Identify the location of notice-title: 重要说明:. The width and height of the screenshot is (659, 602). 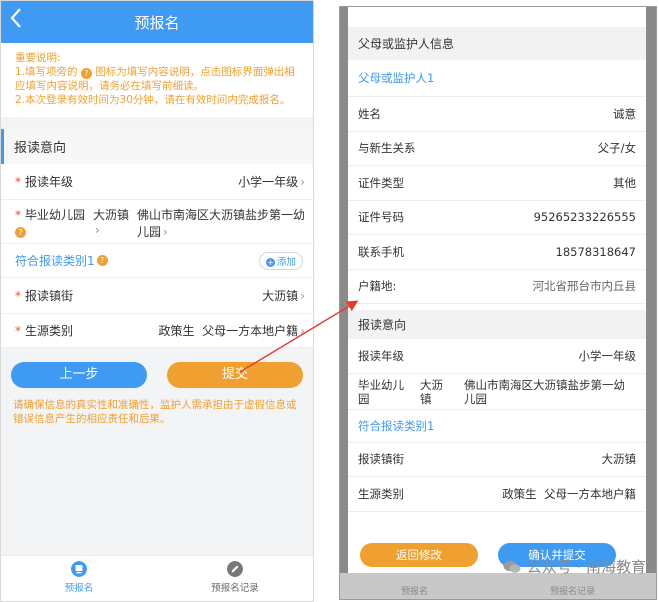
(38, 58).